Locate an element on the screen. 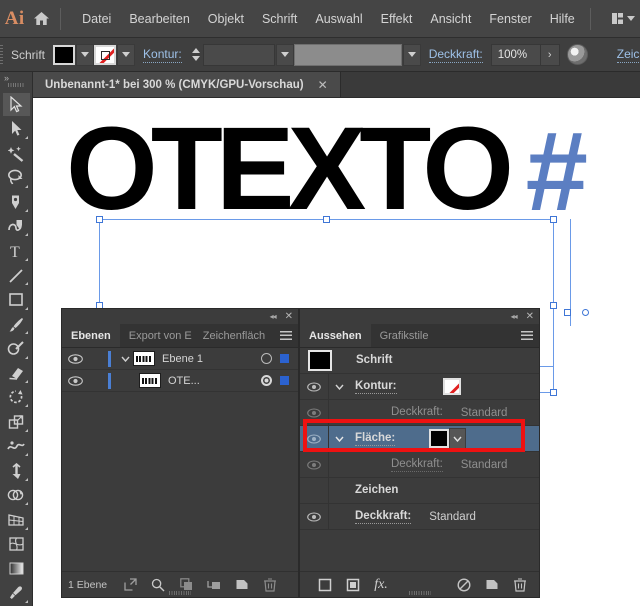 Image resolution: width=640 pixels, height=606 pixels. opacity-label: Deckkraft: is located at coordinates (455, 55).